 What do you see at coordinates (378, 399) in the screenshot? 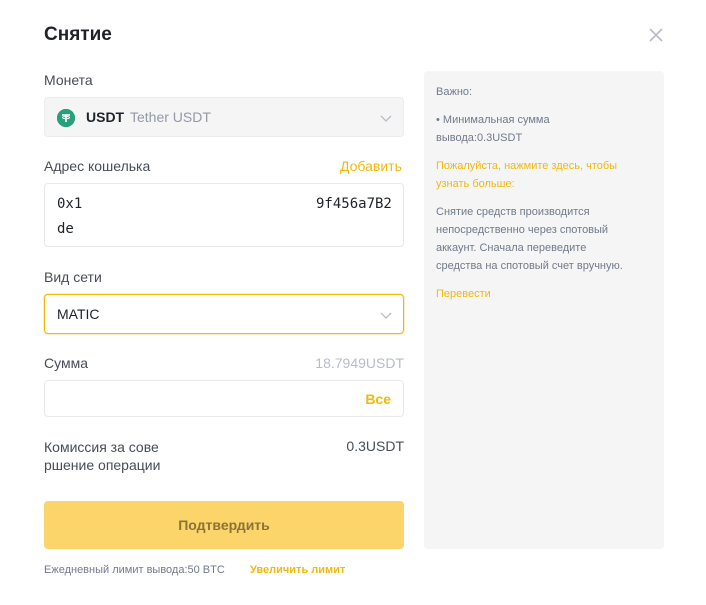
I see `withdraw-all-button: Все` at bounding box center [378, 399].